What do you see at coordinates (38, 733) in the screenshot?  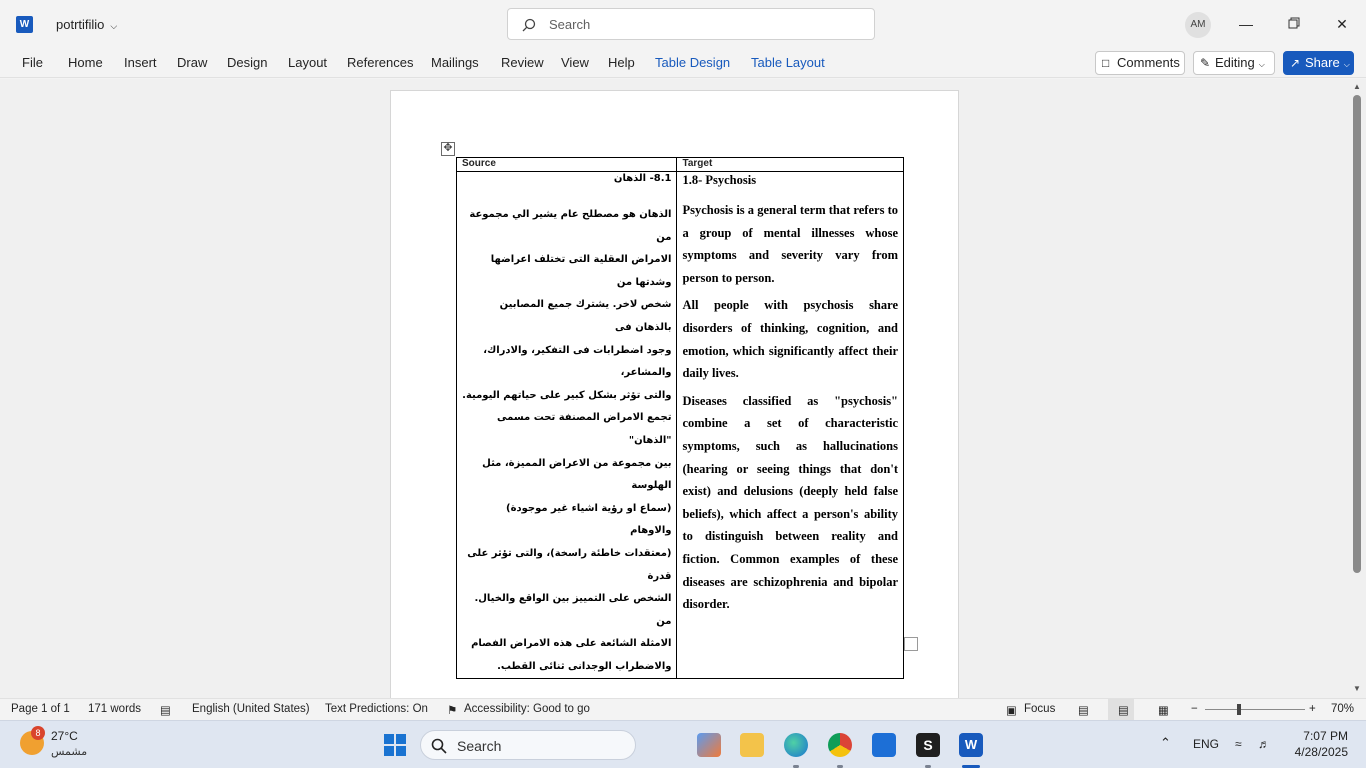 I see `weather-badge: 8` at bounding box center [38, 733].